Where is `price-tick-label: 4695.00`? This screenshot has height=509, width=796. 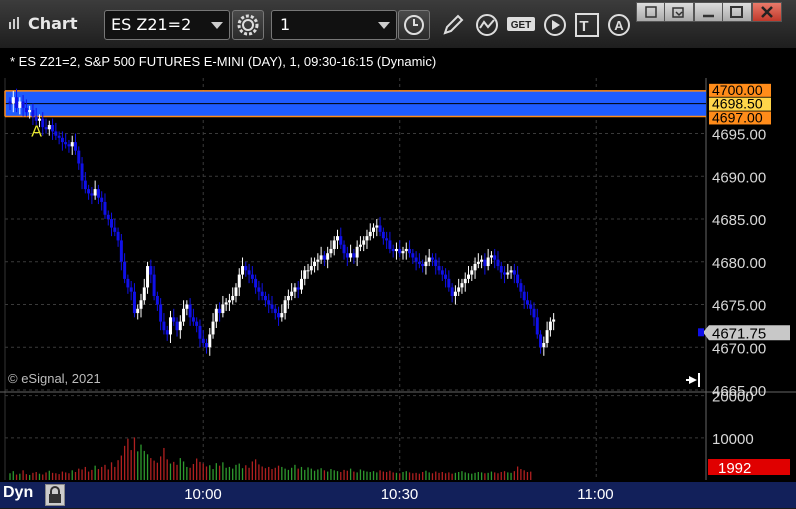
price-tick-label: 4695.00 is located at coordinates (739, 135).